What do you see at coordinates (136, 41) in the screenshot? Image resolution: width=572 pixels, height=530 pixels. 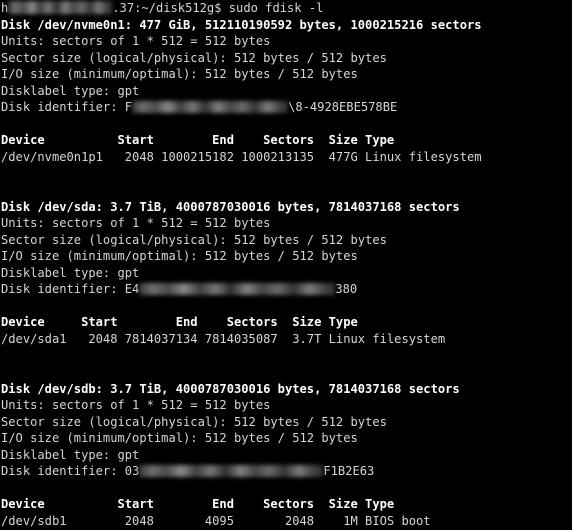 I see `disk-units-nvme0n1: Units: sectors of 1 * 512 = 512 bytes` at bounding box center [136, 41].